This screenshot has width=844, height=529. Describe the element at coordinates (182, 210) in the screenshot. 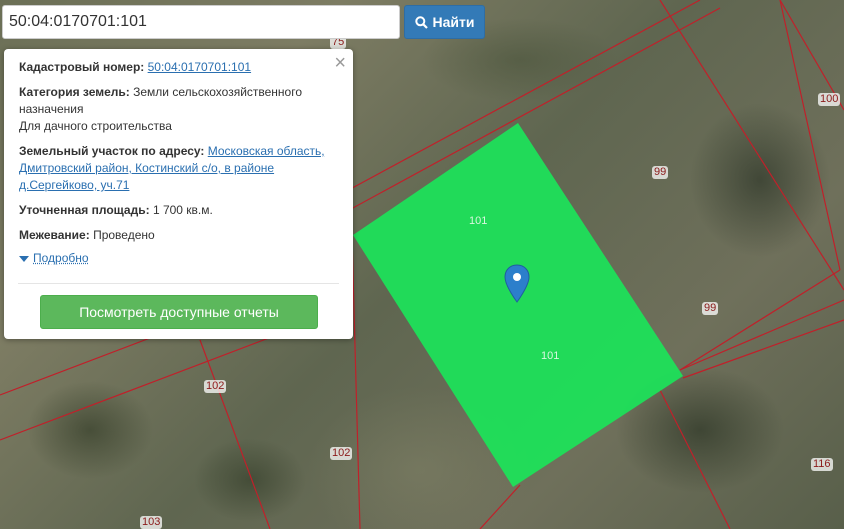

I see `area-value: 1 700 кв.м.` at that location.